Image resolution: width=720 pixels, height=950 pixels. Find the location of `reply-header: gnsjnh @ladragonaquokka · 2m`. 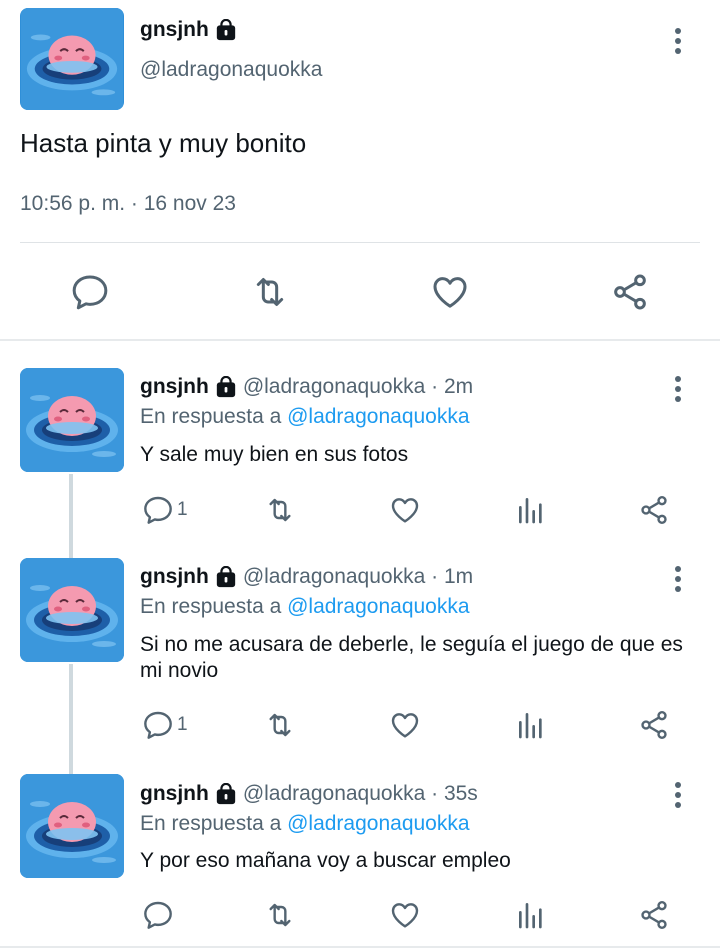

reply-header: gnsjnh @ladragonaquokka · 2m is located at coordinates (306, 387).